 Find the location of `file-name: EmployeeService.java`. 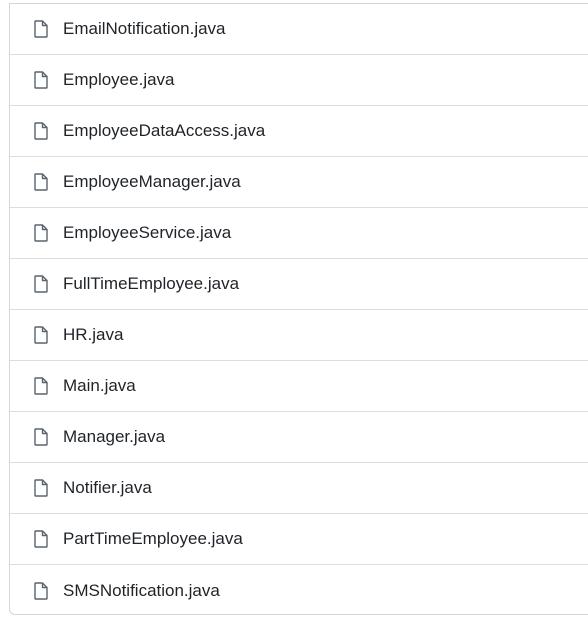

file-name: EmployeeService.java is located at coordinates (147, 233).